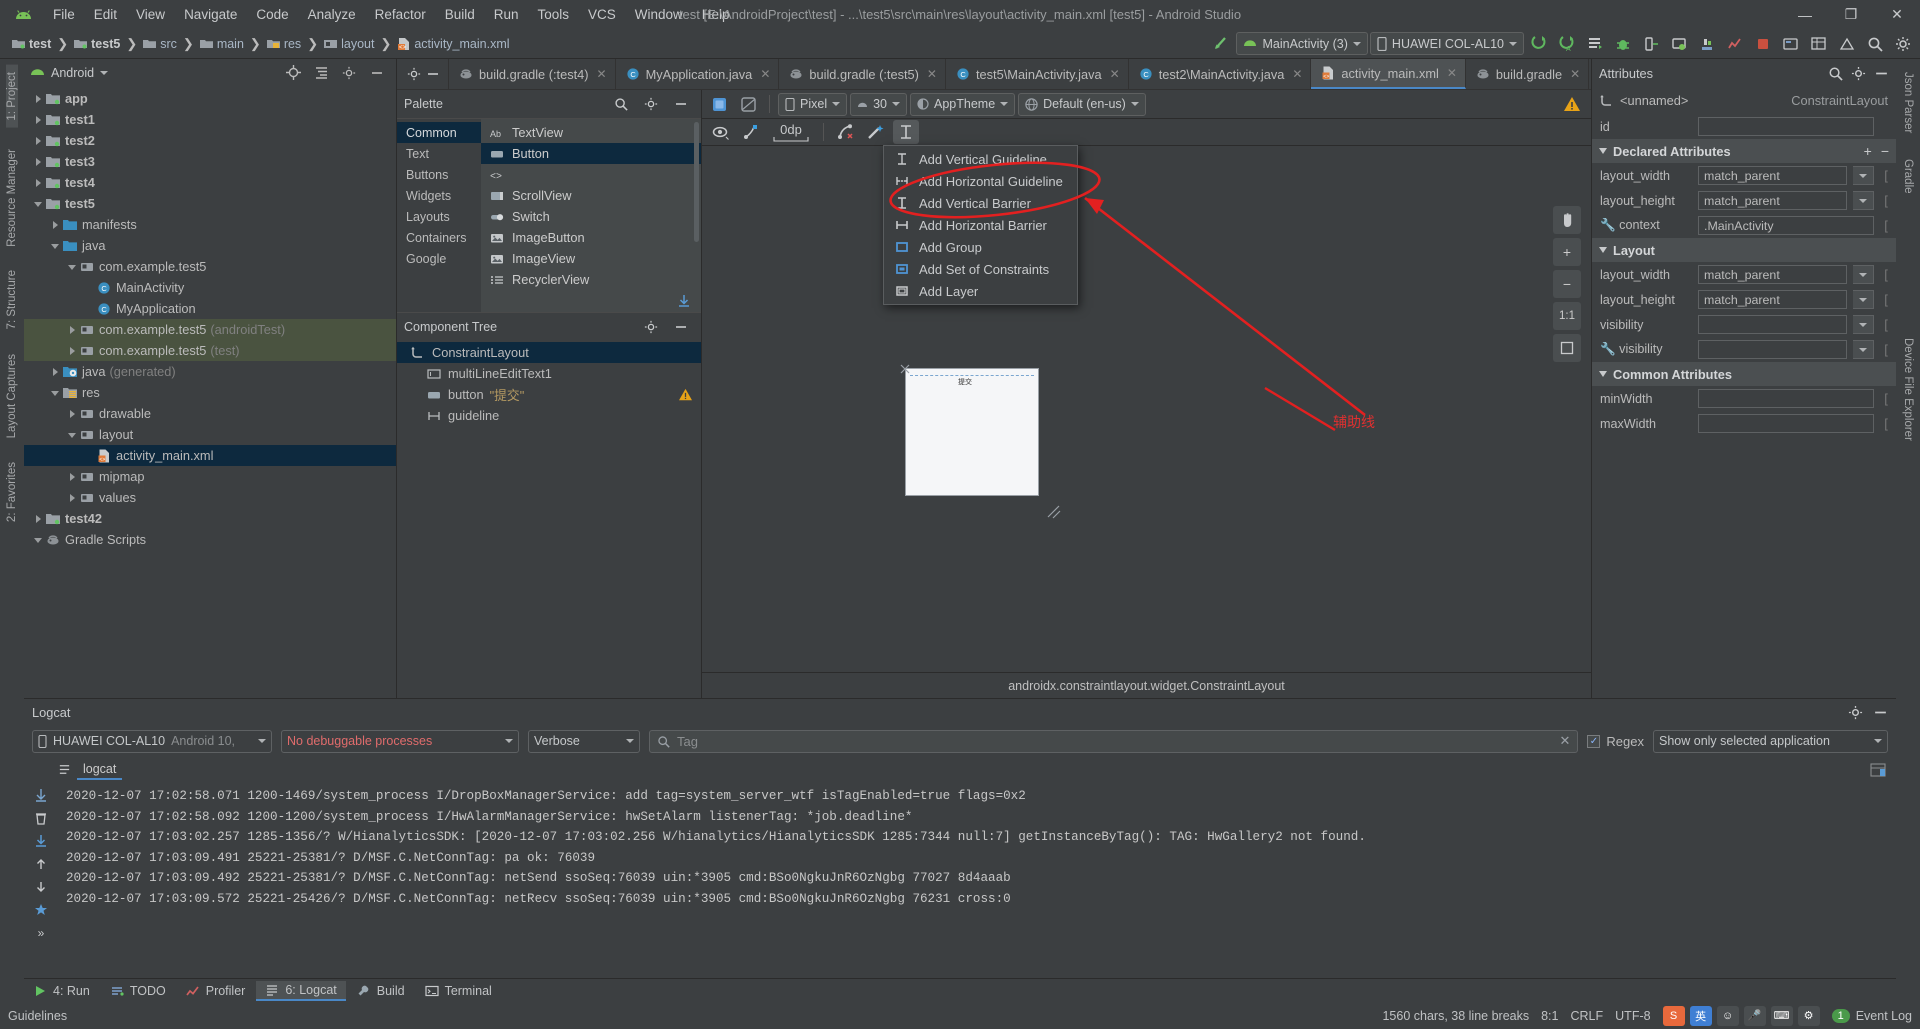  Describe the element at coordinates (846, 132) in the screenshot. I see `infer-constraints-icon` at that location.